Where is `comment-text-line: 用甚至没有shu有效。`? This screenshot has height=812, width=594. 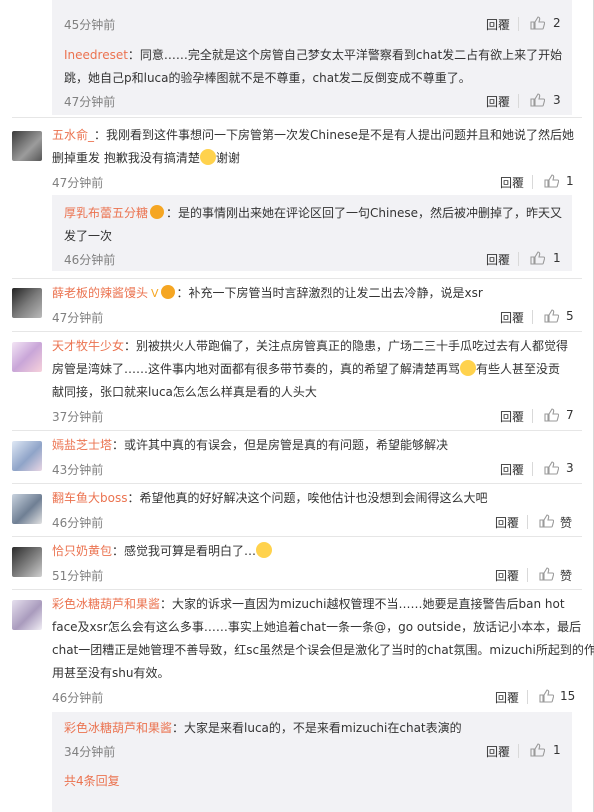 comment-text-line: 用甚至没有shu有效。 is located at coordinates (111, 673).